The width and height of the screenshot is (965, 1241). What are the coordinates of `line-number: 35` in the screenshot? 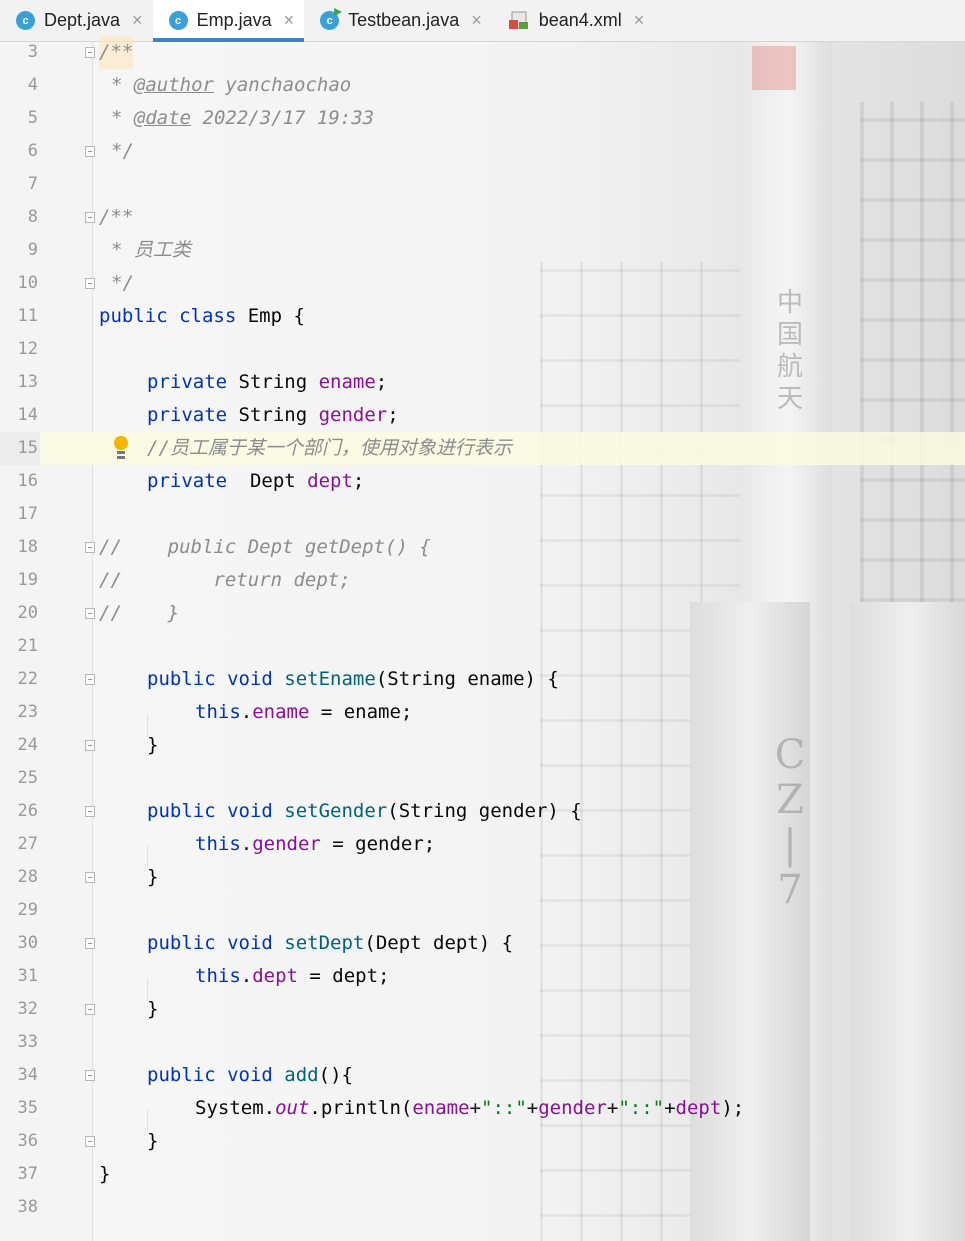 It's located at (27, 1108).